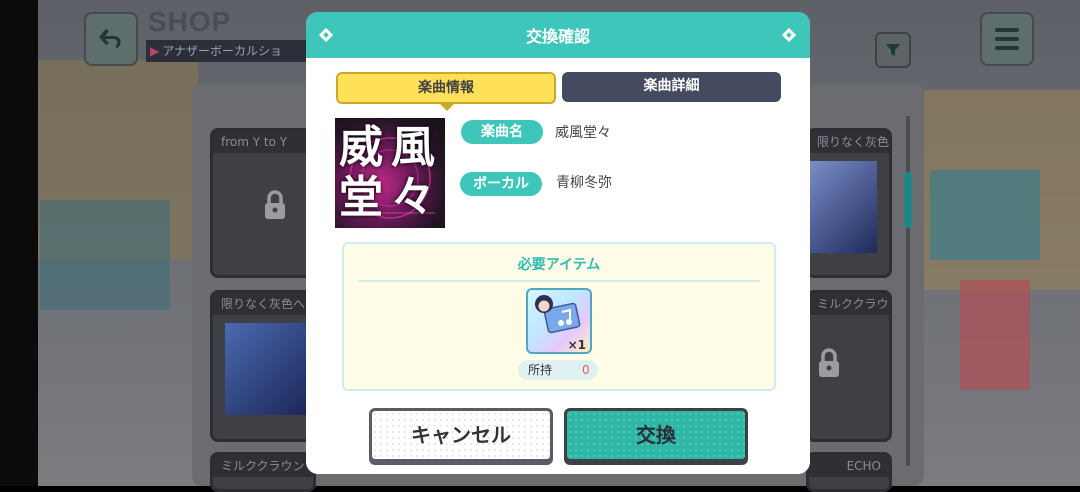  Describe the element at coordinates (583, 133) in the screenshot. I see `song-name-value: 威風堂々` at that location.